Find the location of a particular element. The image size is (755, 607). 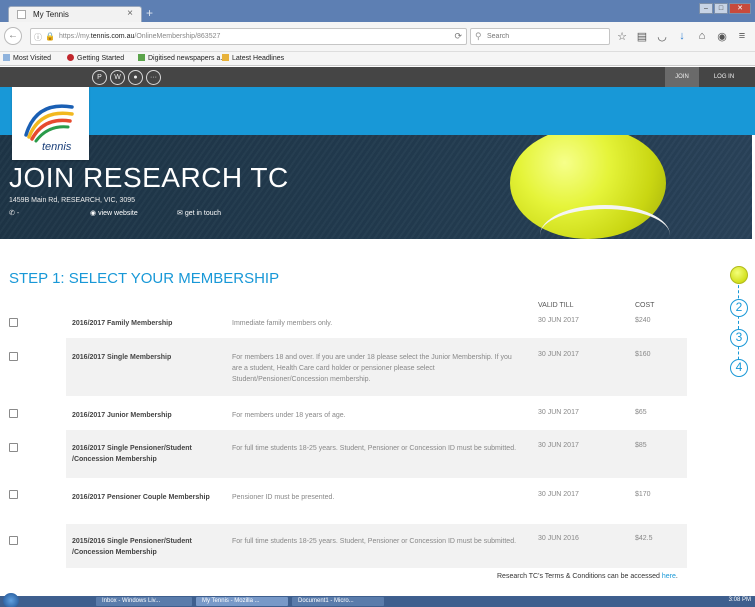

search-bar: ⚲ is located at coordinates (540, 36).